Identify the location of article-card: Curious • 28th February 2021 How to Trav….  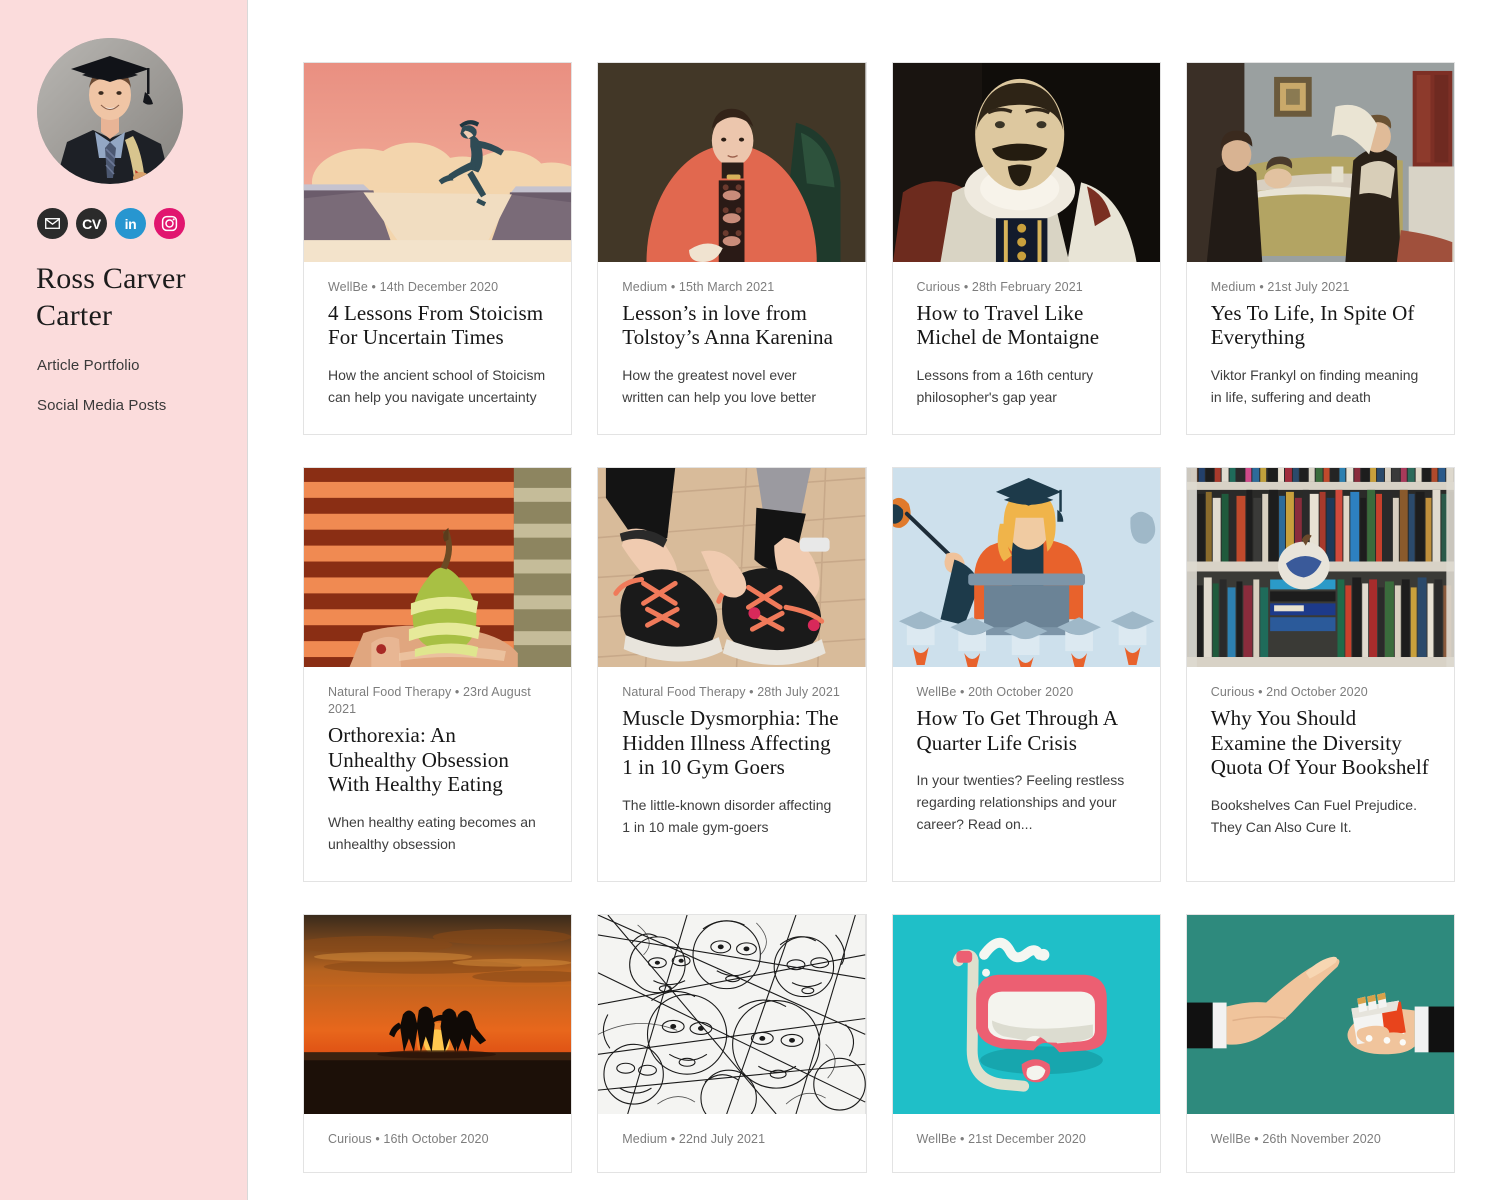
(1026, 249).